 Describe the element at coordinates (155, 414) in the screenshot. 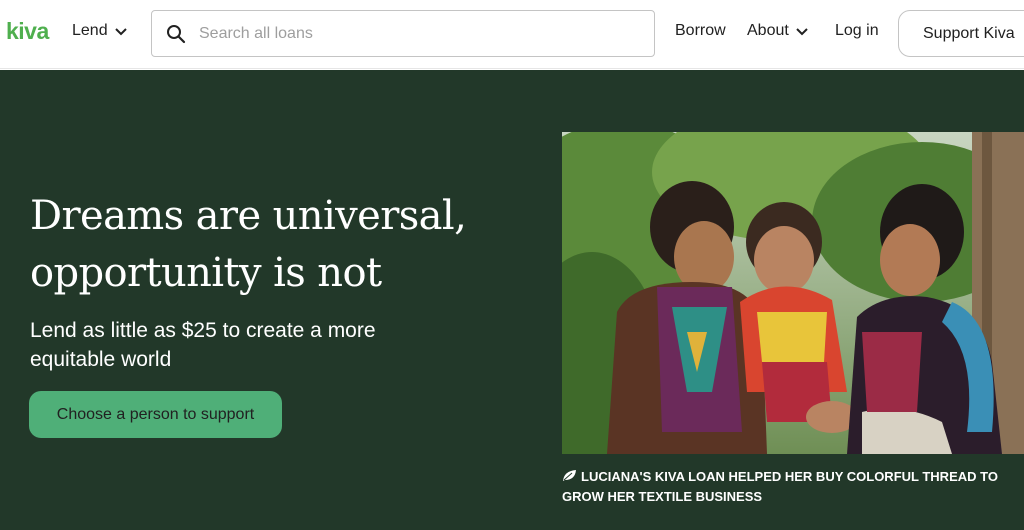

I see `choose-person-button: Choose a person to support` at that location.